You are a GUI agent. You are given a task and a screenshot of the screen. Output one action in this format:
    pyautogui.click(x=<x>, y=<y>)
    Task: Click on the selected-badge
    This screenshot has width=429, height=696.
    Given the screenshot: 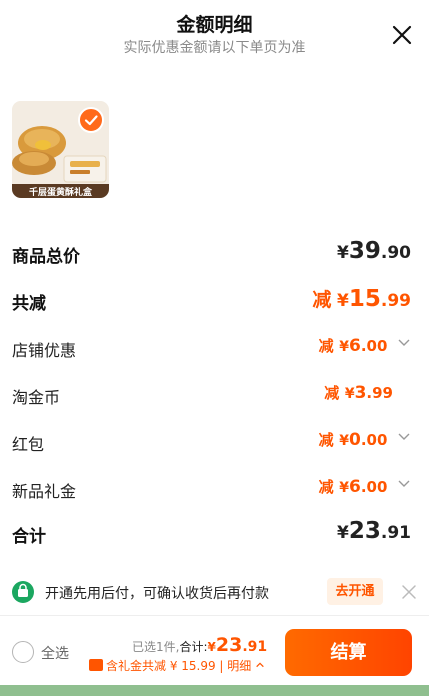 What is the action you would take?
    pyautogui.click(x=91, y=120)
    